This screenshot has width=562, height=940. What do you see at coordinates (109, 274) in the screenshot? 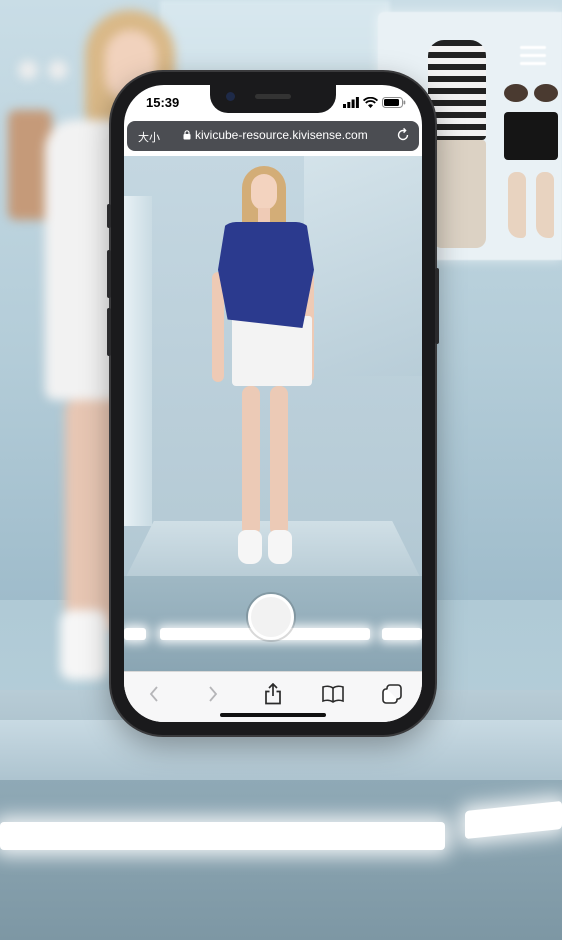
I see `volume-up-button` at bounding box center [109, 274].